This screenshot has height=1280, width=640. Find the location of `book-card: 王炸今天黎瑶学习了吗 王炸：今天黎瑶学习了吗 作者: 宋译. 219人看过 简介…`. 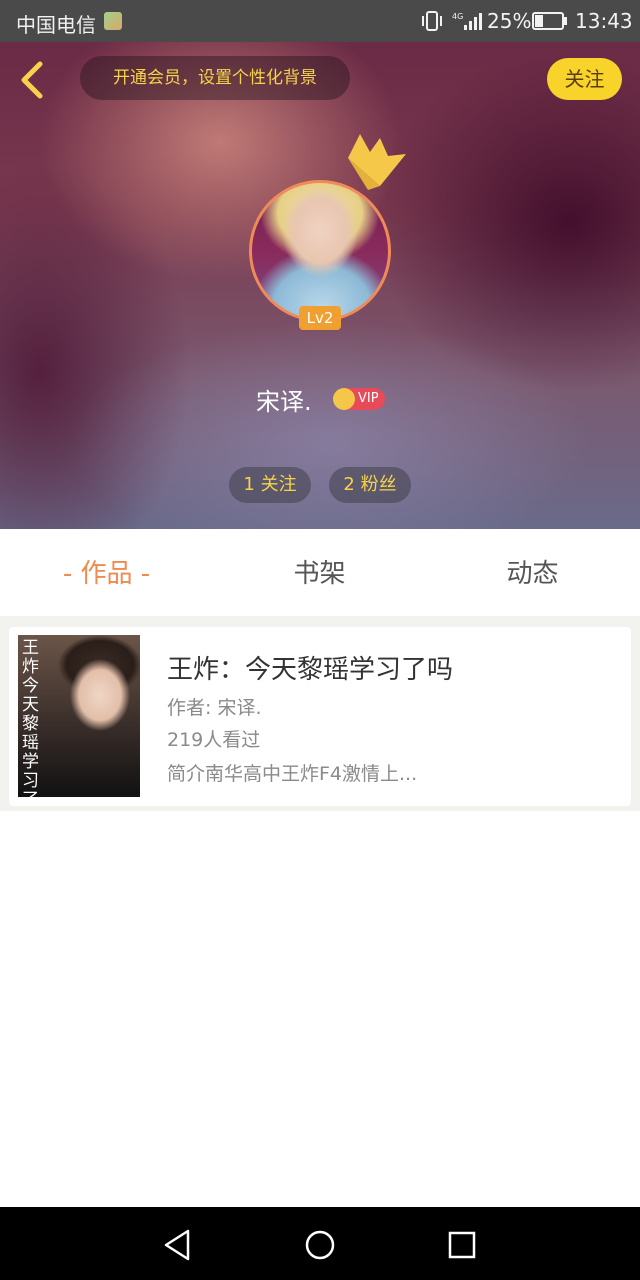

book-card: 王炸今天黎瑶学习了吗 王炸：今天黎瑶学习了吗 作者: 宋译. 219人看过 简介… is located at coordinates (320, 716).